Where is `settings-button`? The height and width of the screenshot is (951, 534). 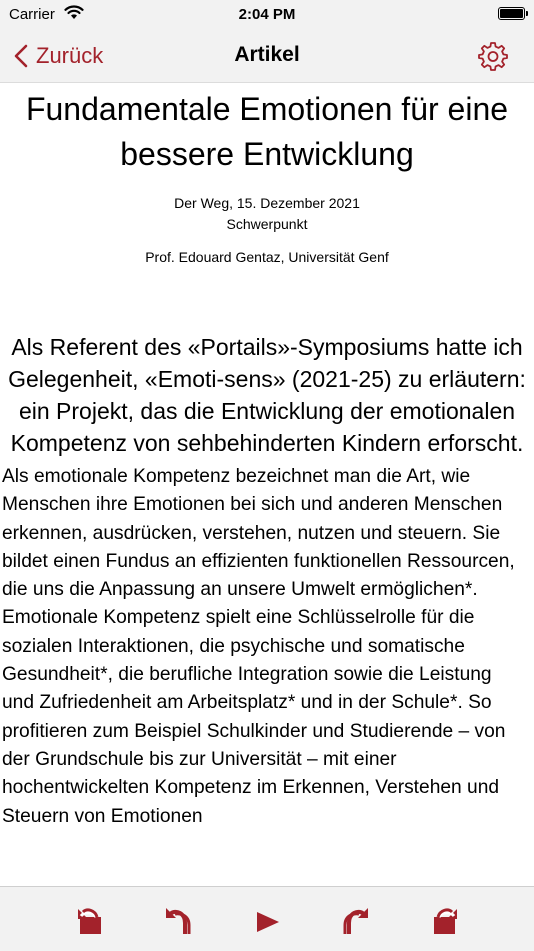
settings-button is located at coordinates (493, 56).